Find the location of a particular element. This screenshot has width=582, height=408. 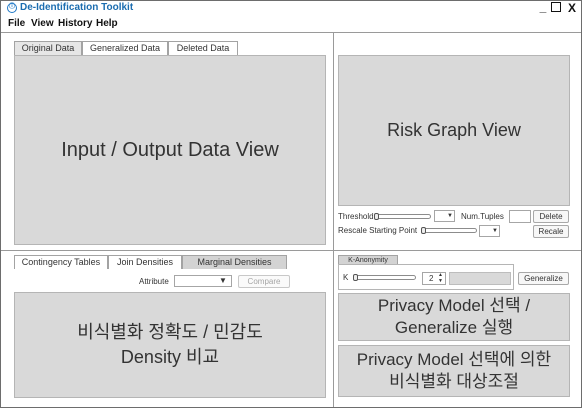

tab-contingency-tables: Contingency Tables is located at coordinates (61, 262).